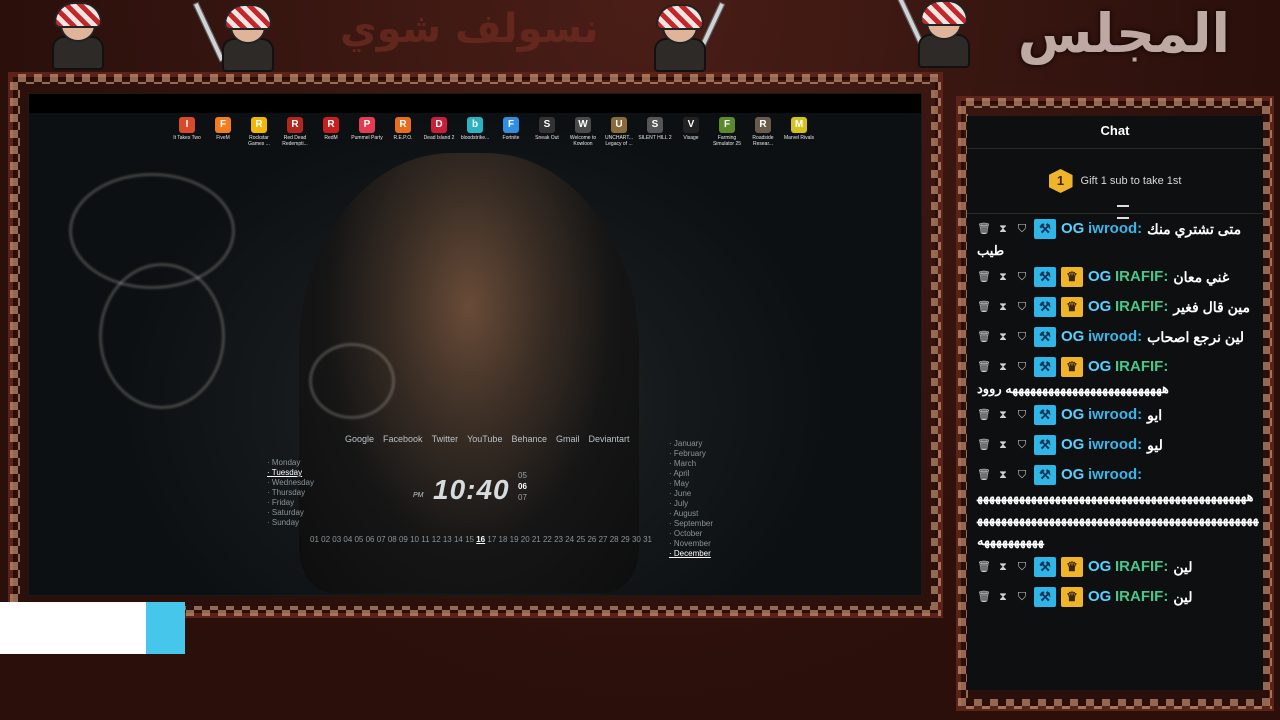 The height and width of the screenshot is (720, 1280). Describe the element at coordinates (691, 544) in the screenshot. I see `month-item: · November` at that location.